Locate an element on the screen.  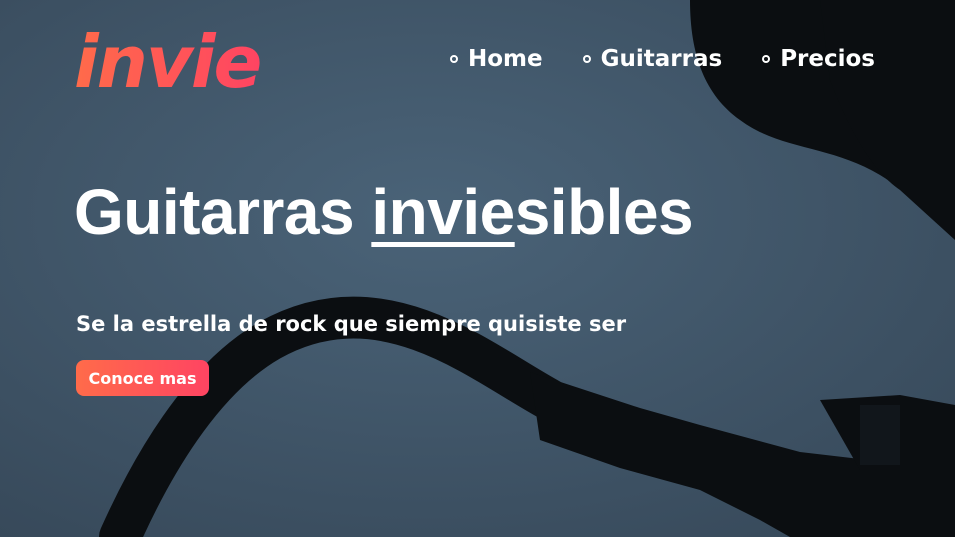
nav-item-precios: Precios is located at coordinates (818, 59).